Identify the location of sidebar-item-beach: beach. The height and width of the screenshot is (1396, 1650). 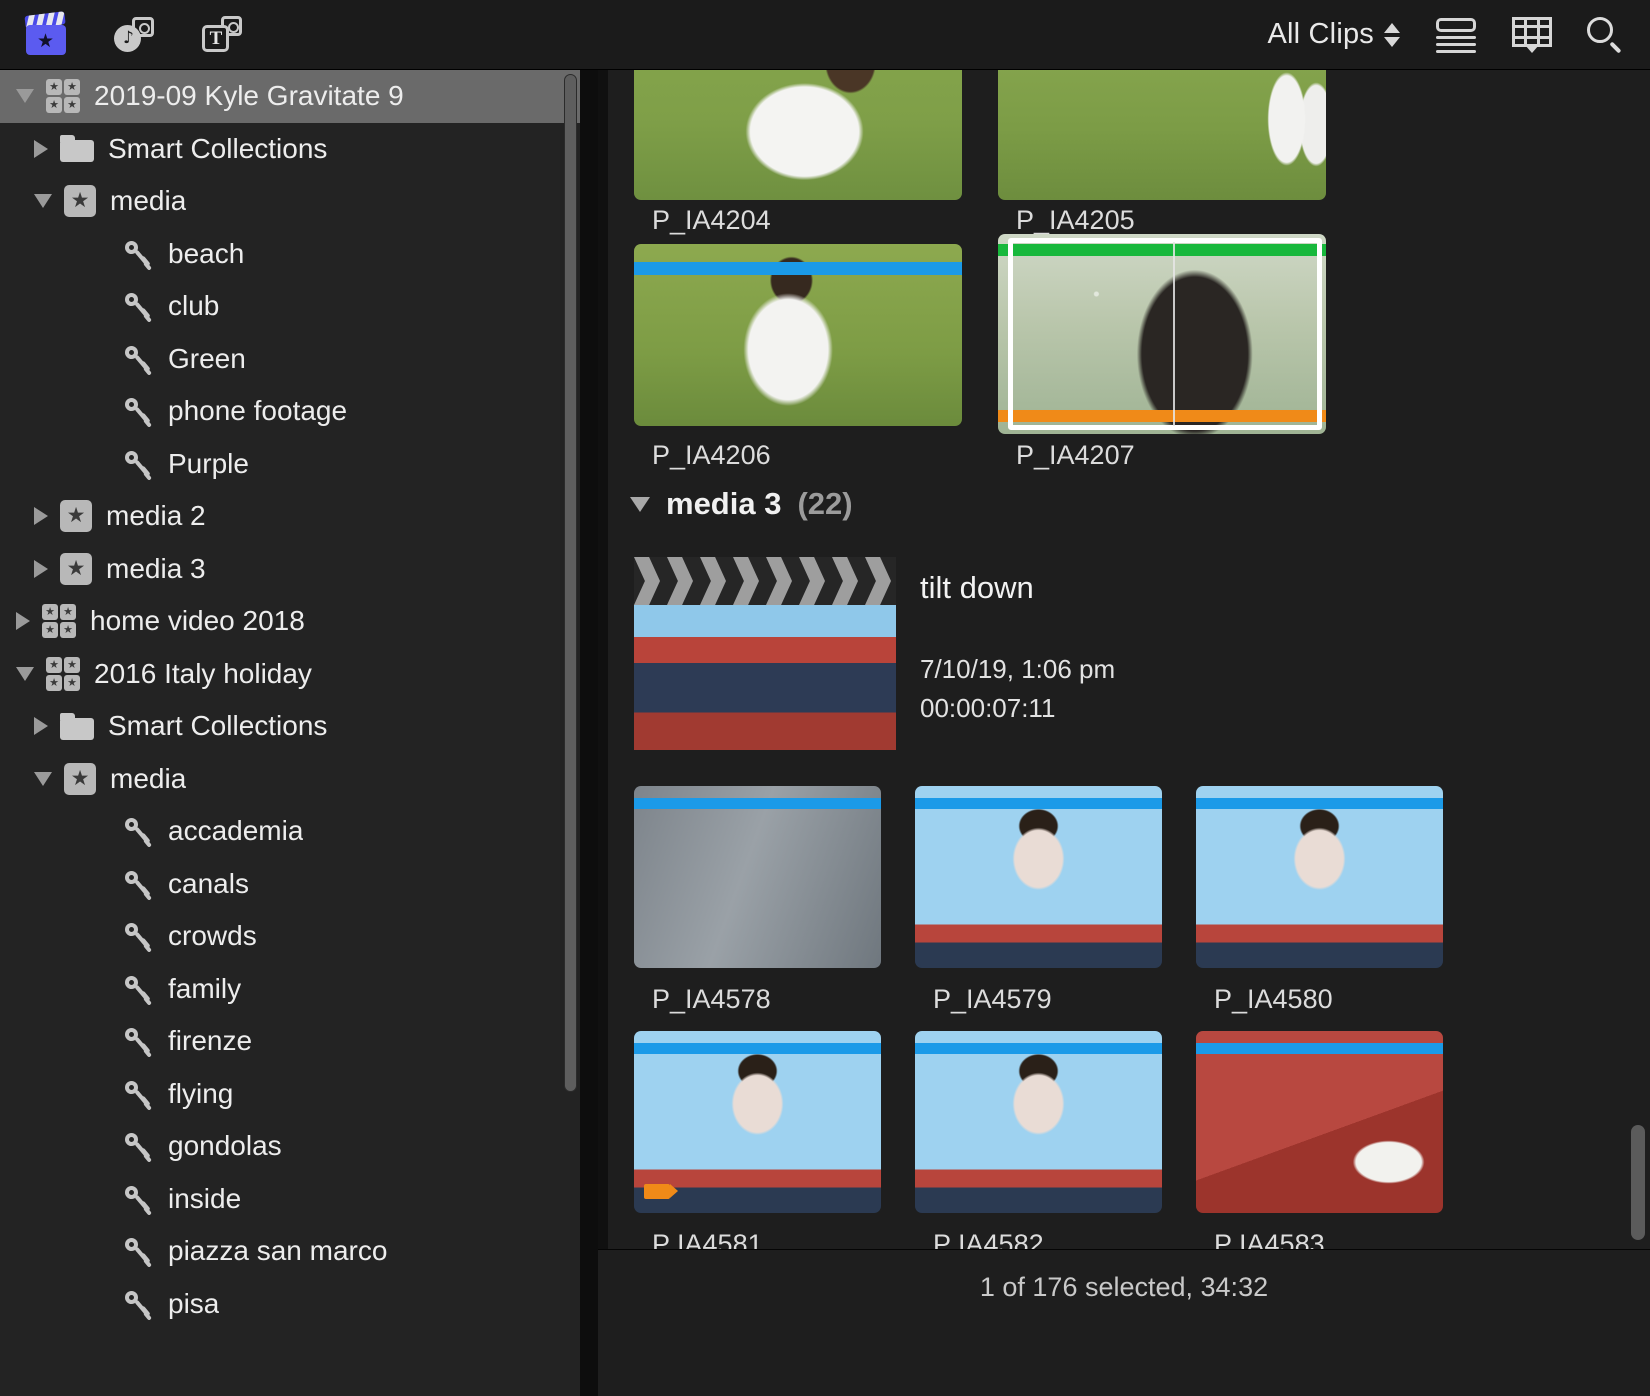
(290, 254).